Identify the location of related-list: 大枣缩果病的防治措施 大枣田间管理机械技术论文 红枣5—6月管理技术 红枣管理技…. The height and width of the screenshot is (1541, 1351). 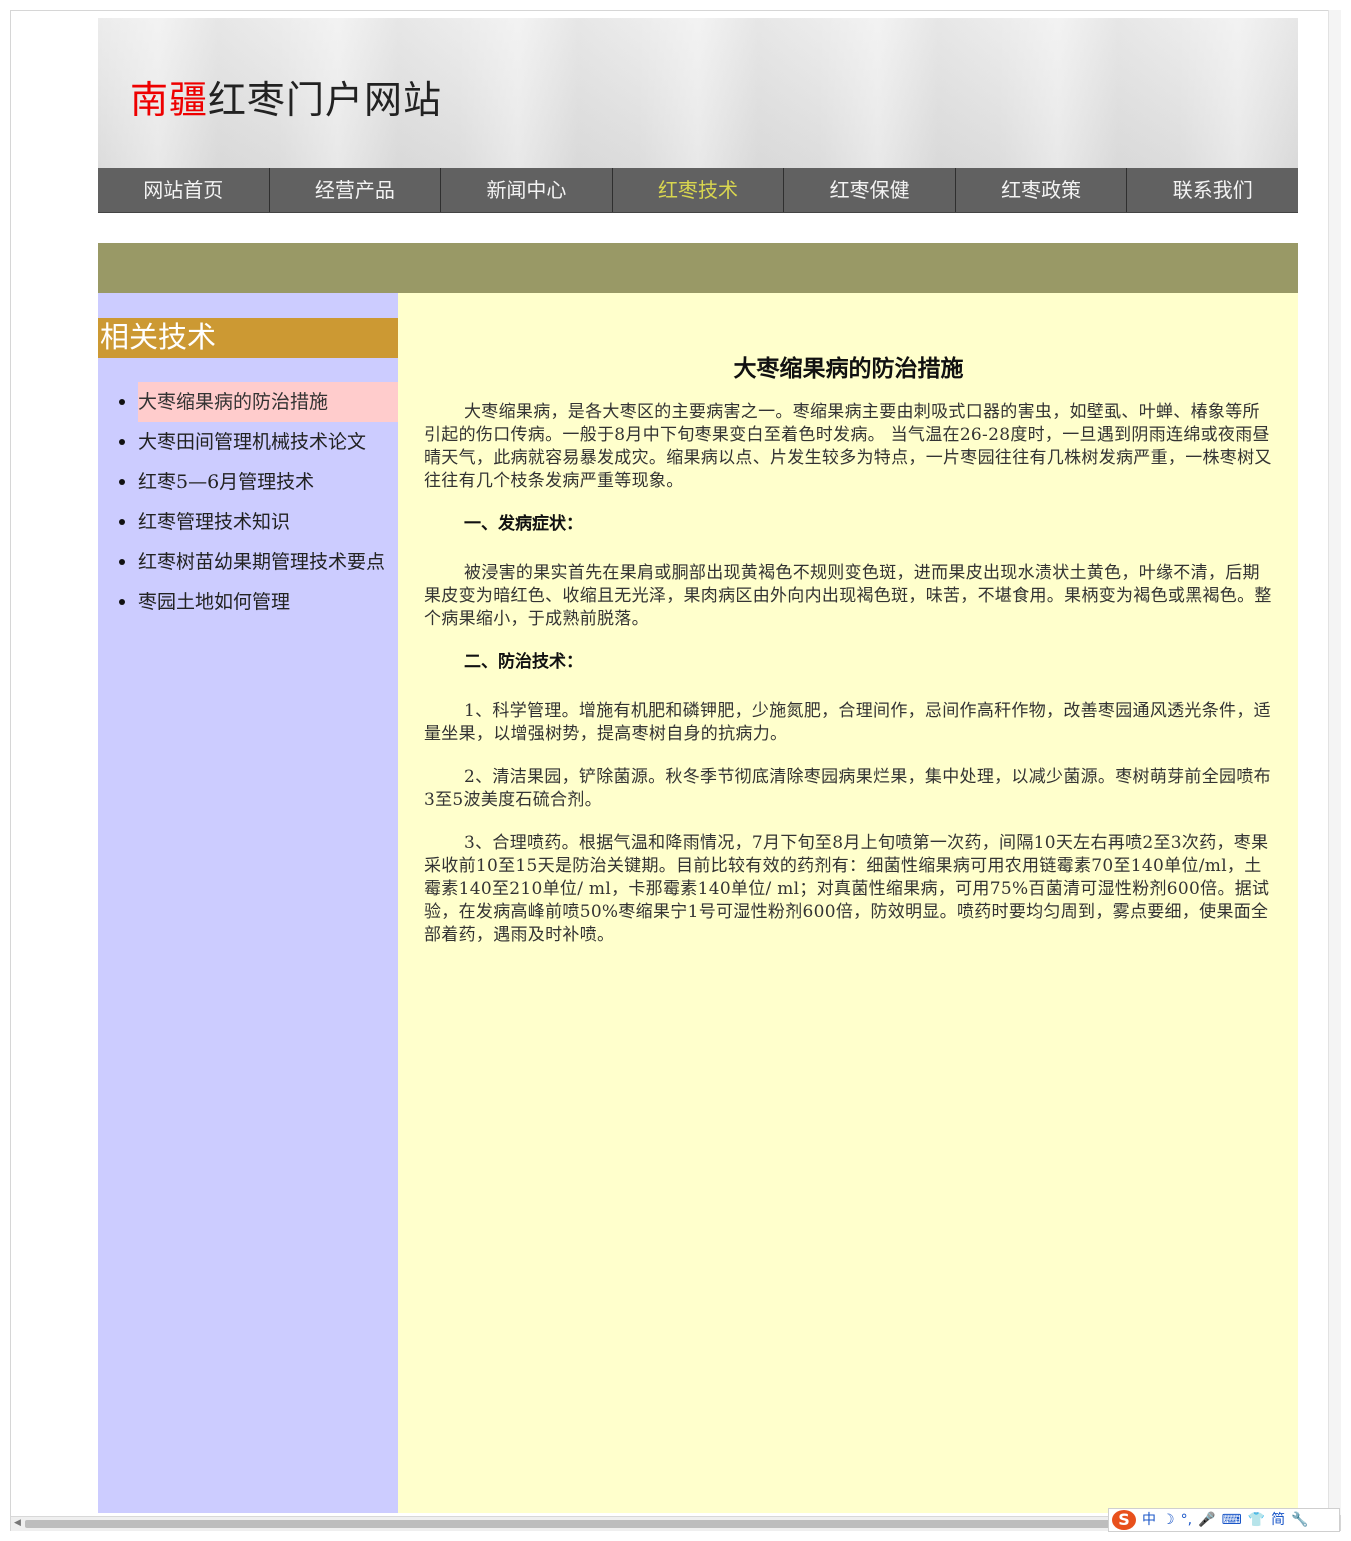
(248, 502).